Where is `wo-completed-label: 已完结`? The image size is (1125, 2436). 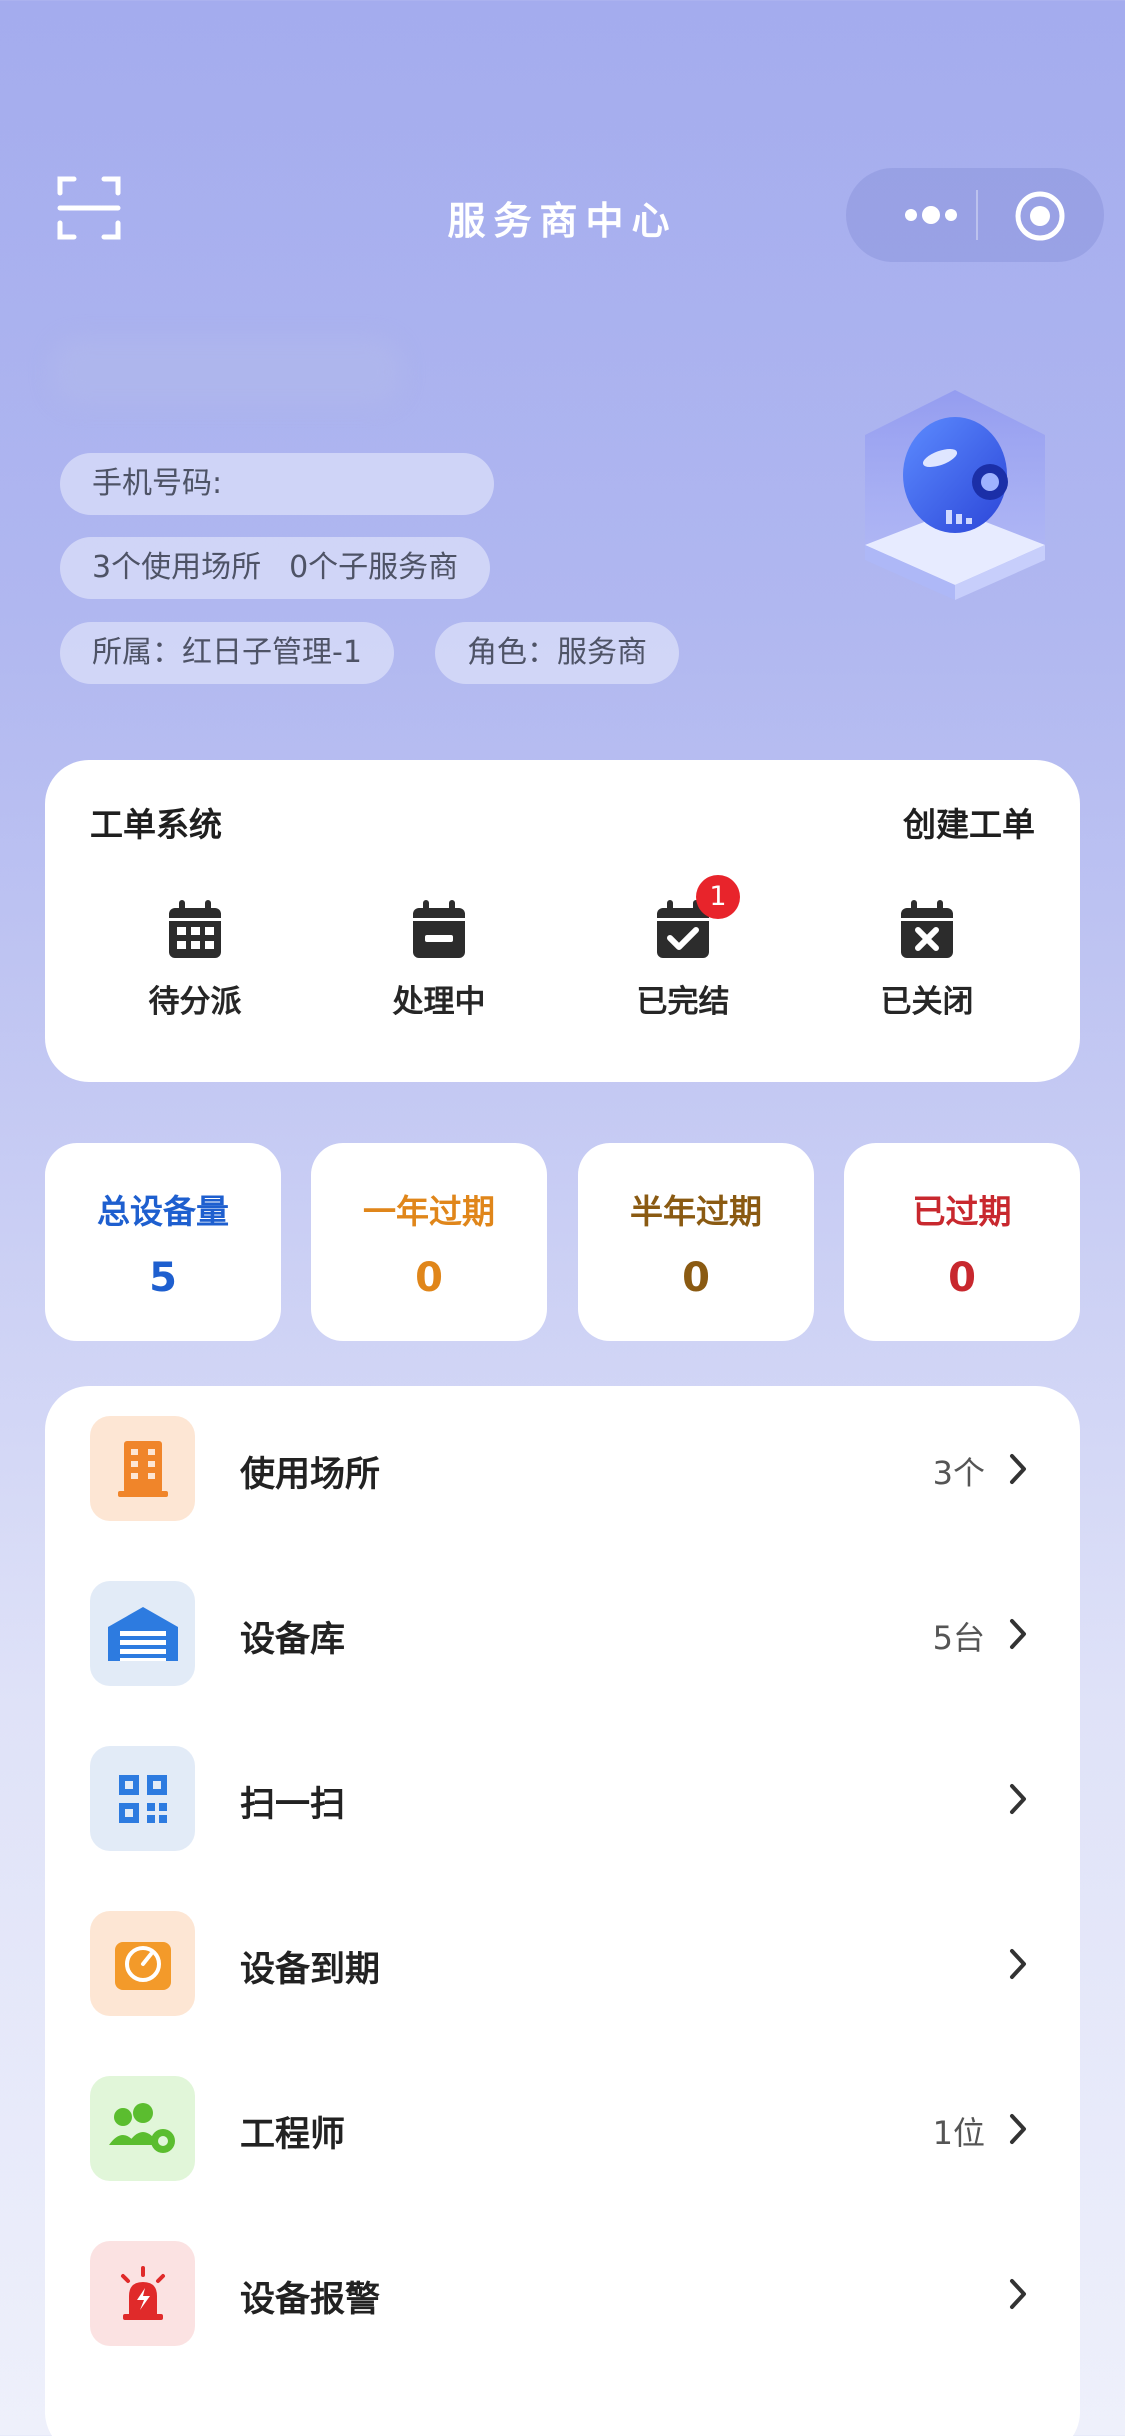 wo-completed-label: 已完结 is located at coordinates (683, 1002).